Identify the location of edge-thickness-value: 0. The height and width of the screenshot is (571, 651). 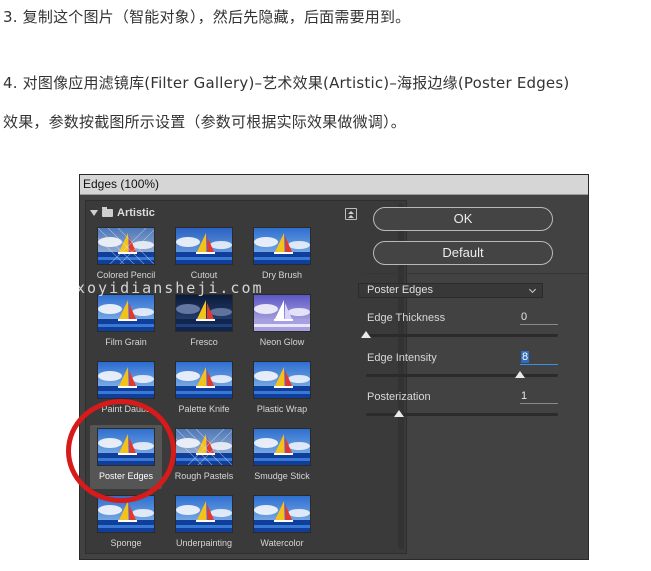
(524, 317).